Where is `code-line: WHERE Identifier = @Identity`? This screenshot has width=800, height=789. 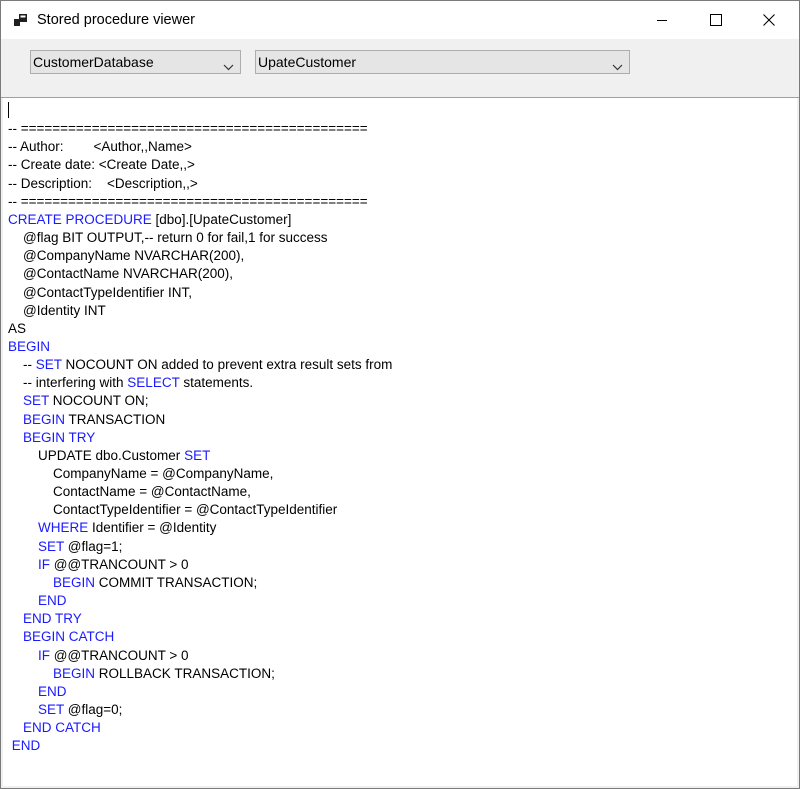 code-line: WHERE Identifier = @Identity is located at coordinates (112, 528).